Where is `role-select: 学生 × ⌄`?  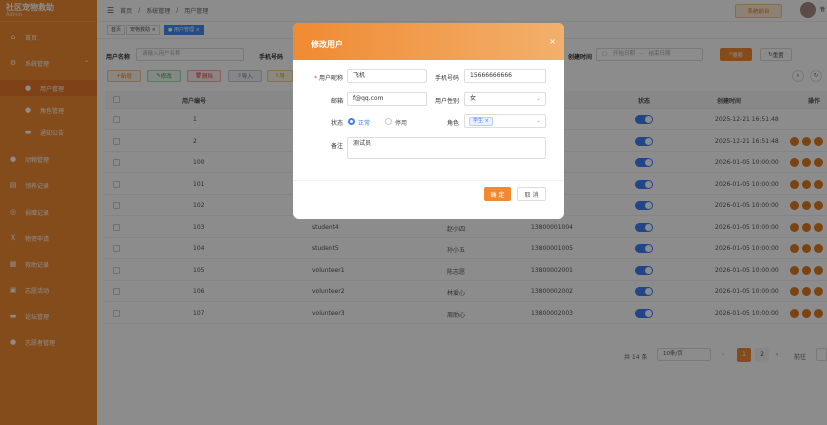
role-select: 学生 × ⌄ is located at coordinates (505, 121).